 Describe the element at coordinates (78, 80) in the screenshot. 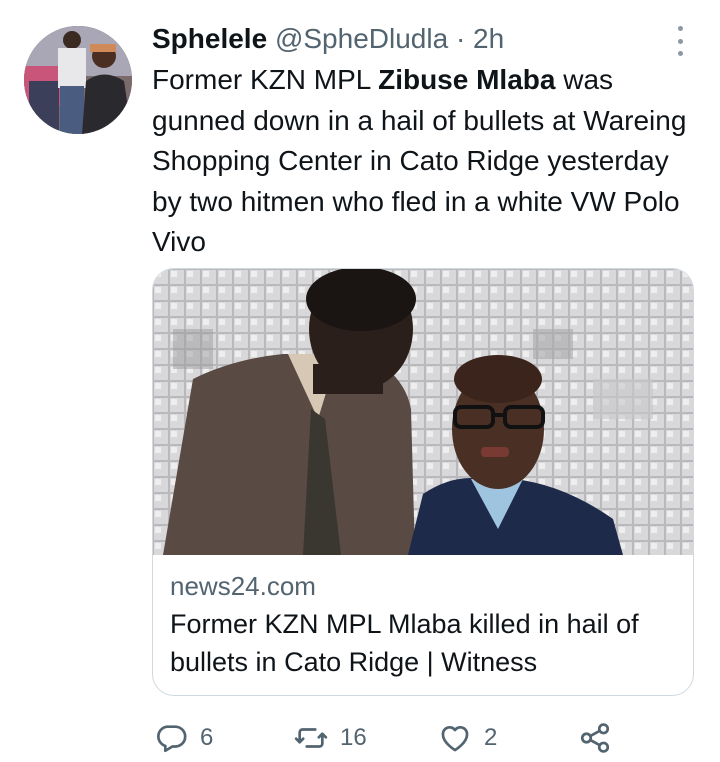

I see `avatar` at that location.